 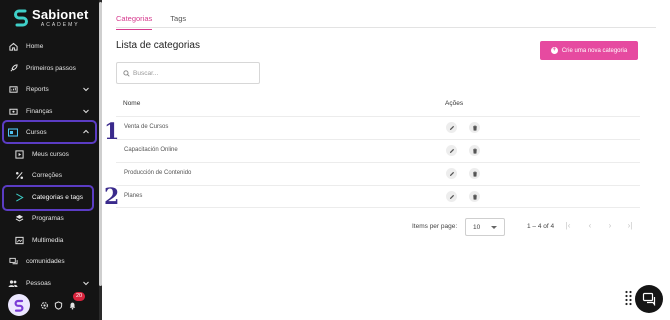 I want to click on search-input, so click(x=188, y=73).